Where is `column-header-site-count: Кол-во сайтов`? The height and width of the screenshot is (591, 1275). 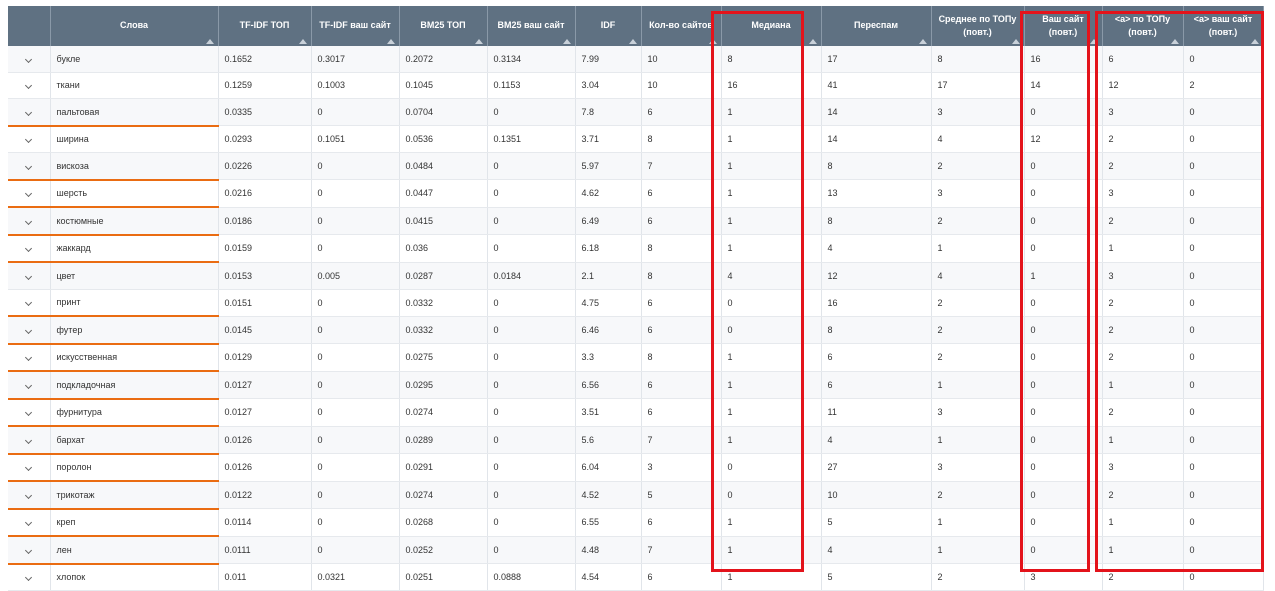 column-header-site-count: Кол-во сайтов is located at coordinates (681, 26).